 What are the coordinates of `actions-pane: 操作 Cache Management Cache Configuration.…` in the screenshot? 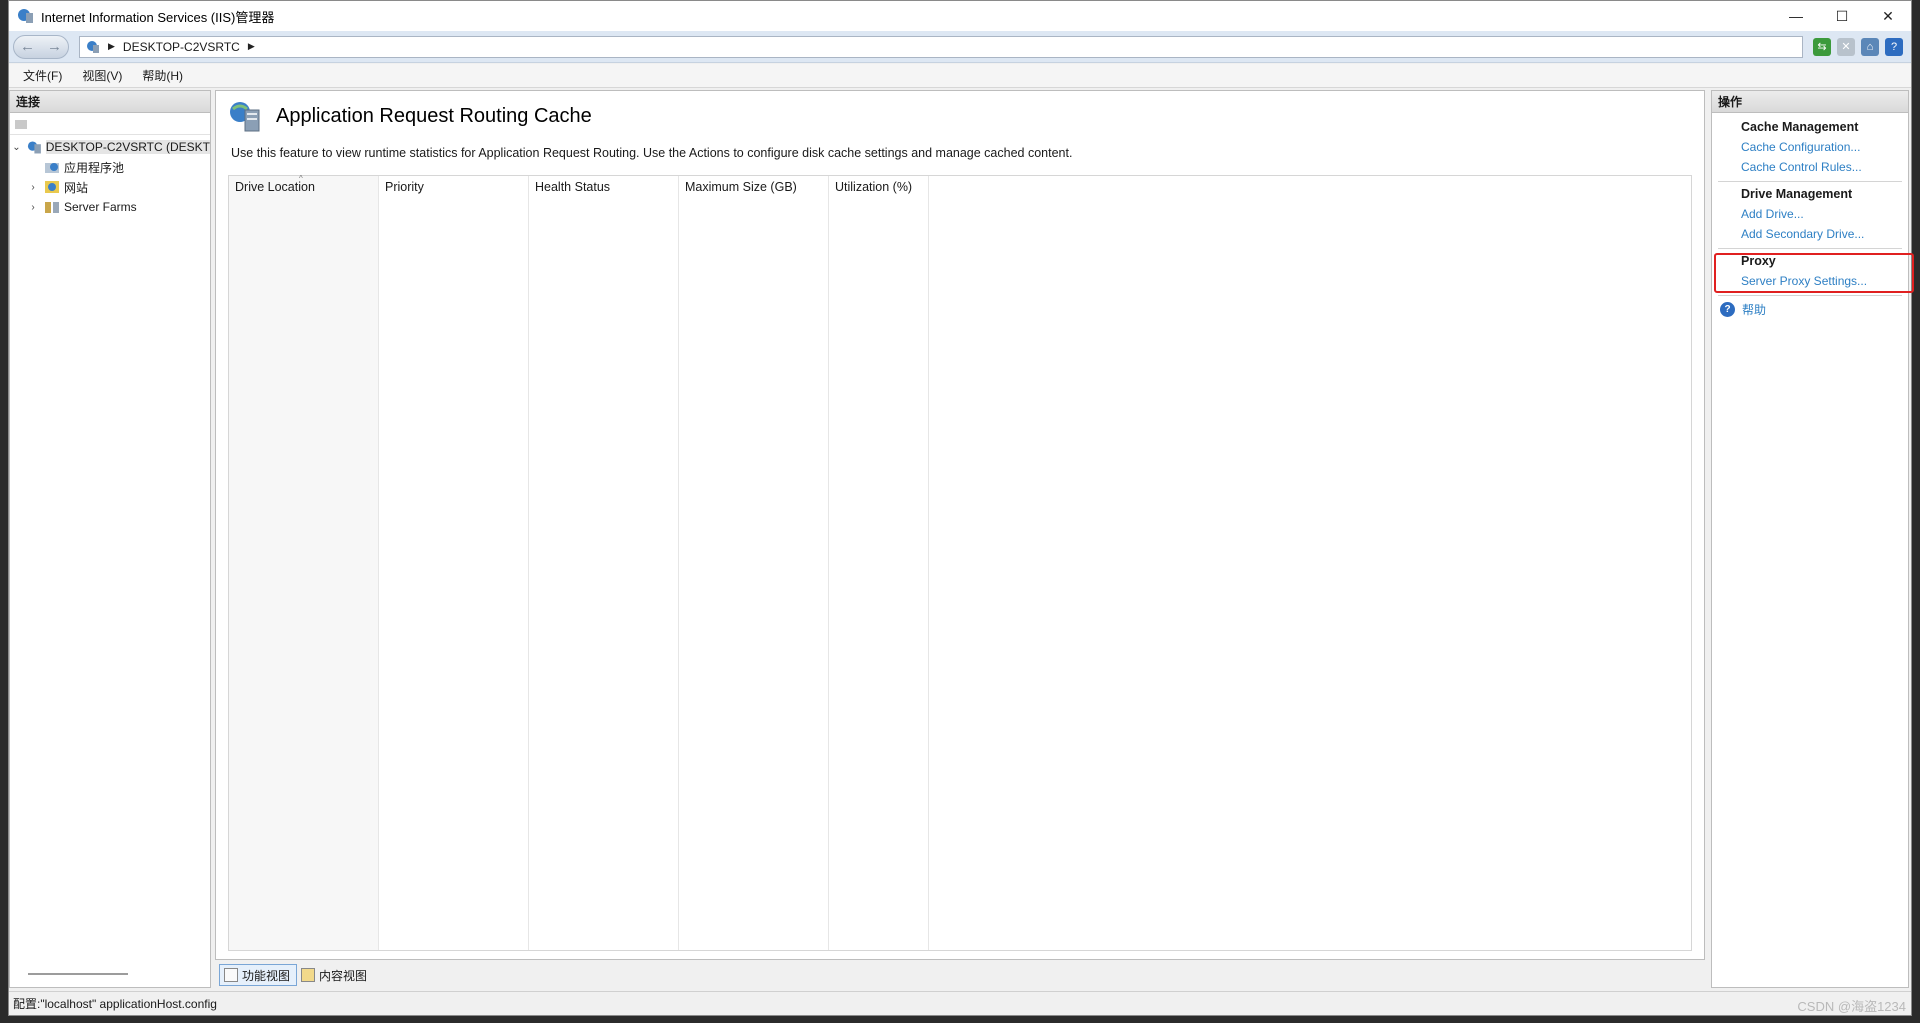 It's located at (1812, 539).